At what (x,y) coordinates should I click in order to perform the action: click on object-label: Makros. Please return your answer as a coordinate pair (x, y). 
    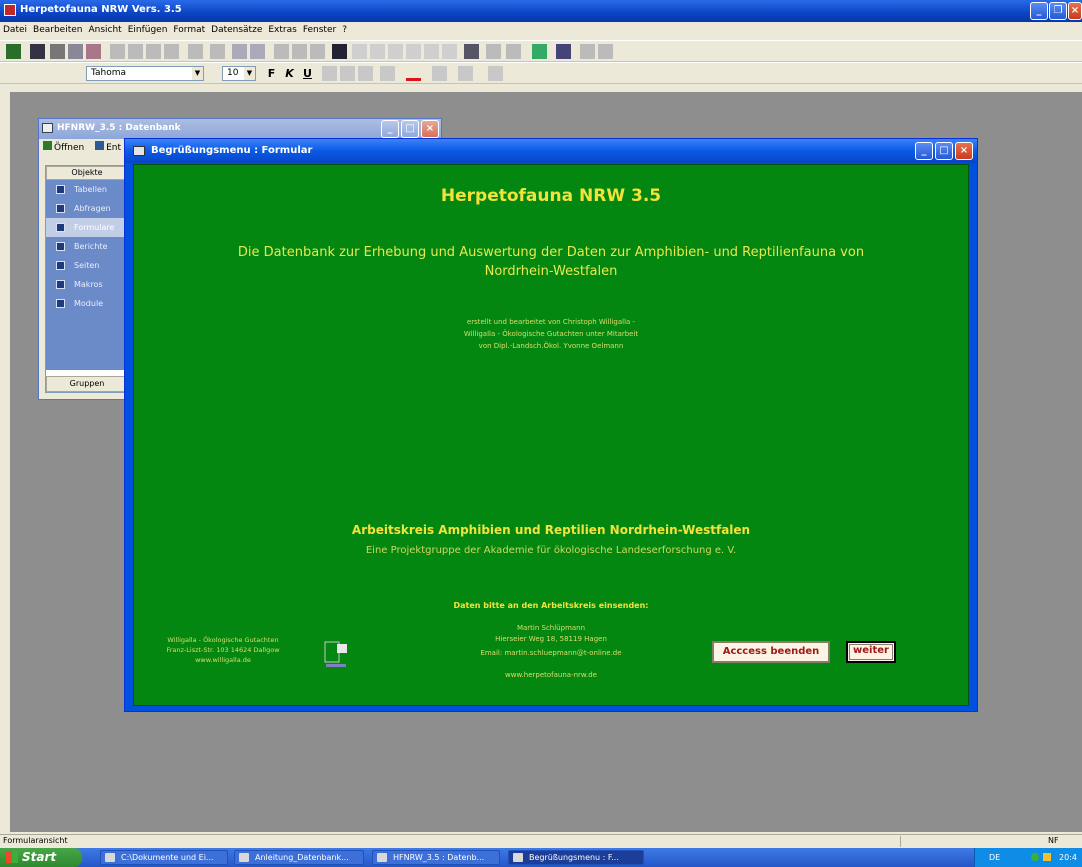
    Looking at the image, I should click on (88, 284).